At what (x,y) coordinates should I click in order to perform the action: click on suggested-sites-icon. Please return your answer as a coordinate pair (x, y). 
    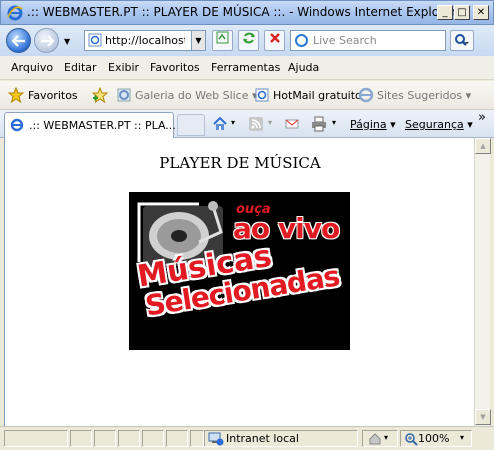
    Looking at the image, I should click on (366, 95).